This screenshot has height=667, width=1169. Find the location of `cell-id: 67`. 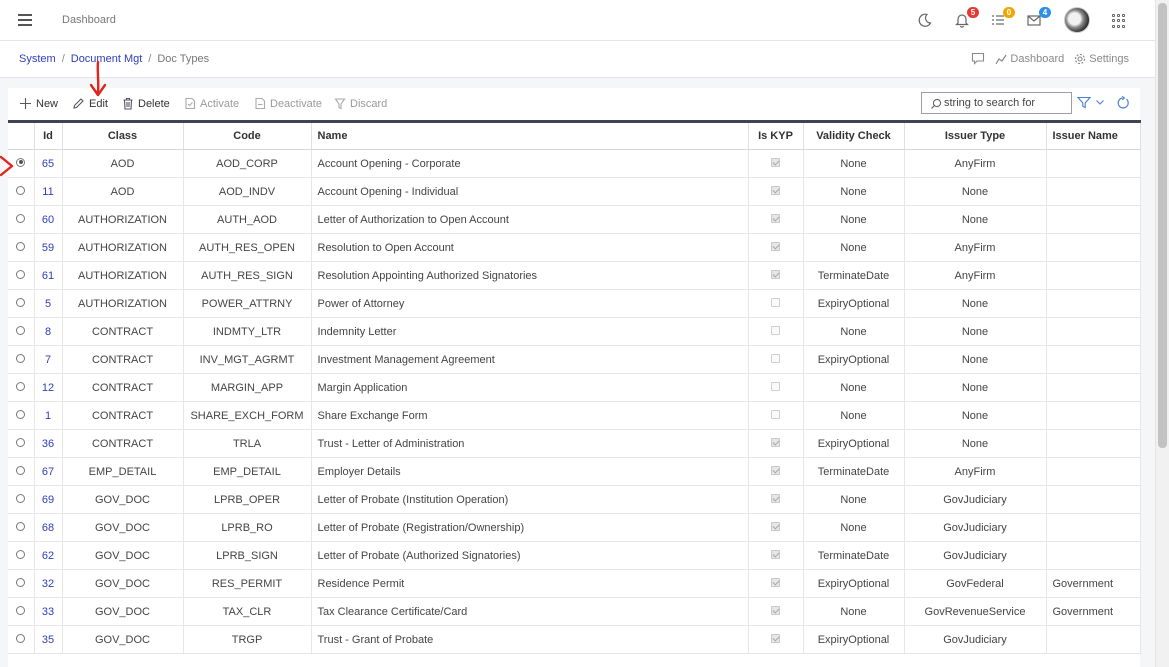

cell-id: 67 is located at coordinates (48, 471).